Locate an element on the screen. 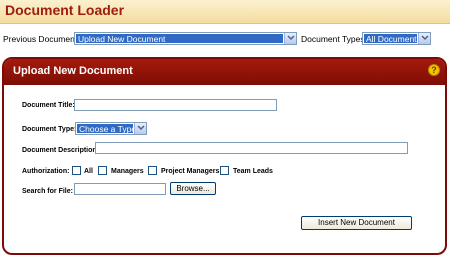  previous-documents-select: Upload New Document is located at coordinates (185, 38).